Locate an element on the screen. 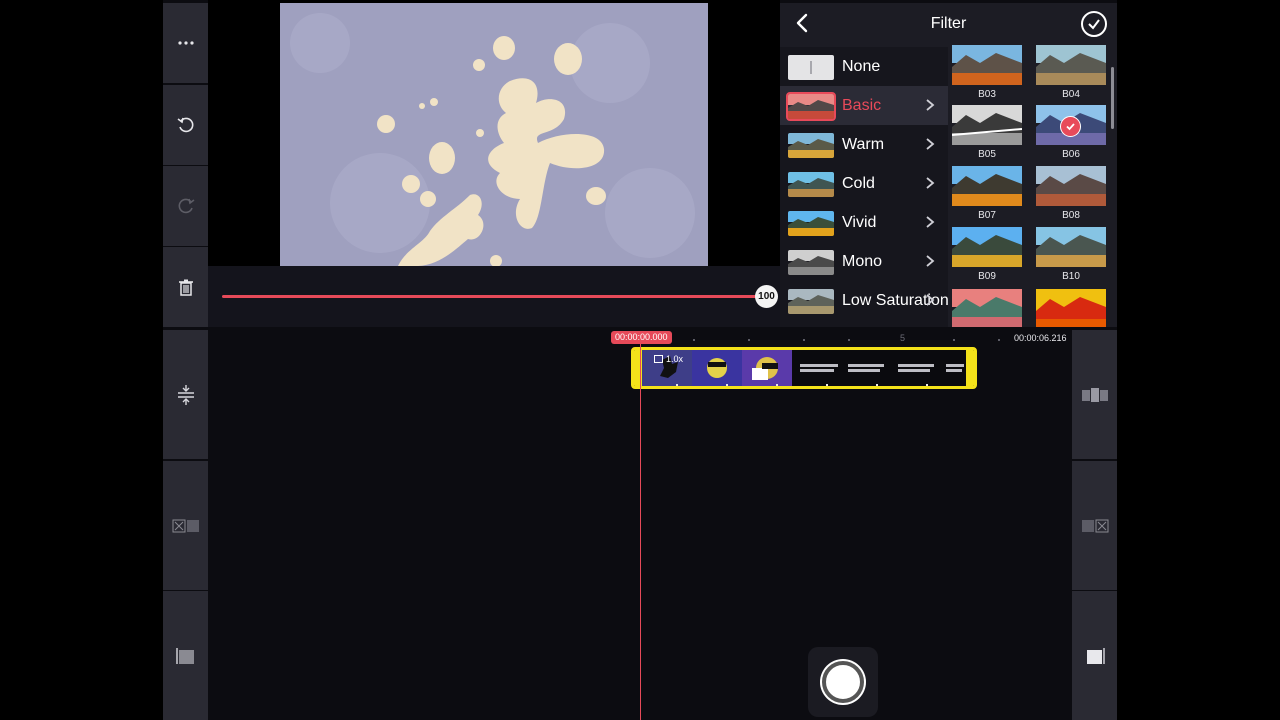  intensity-slider-knob: 100 is located at coordinates (766, 296).